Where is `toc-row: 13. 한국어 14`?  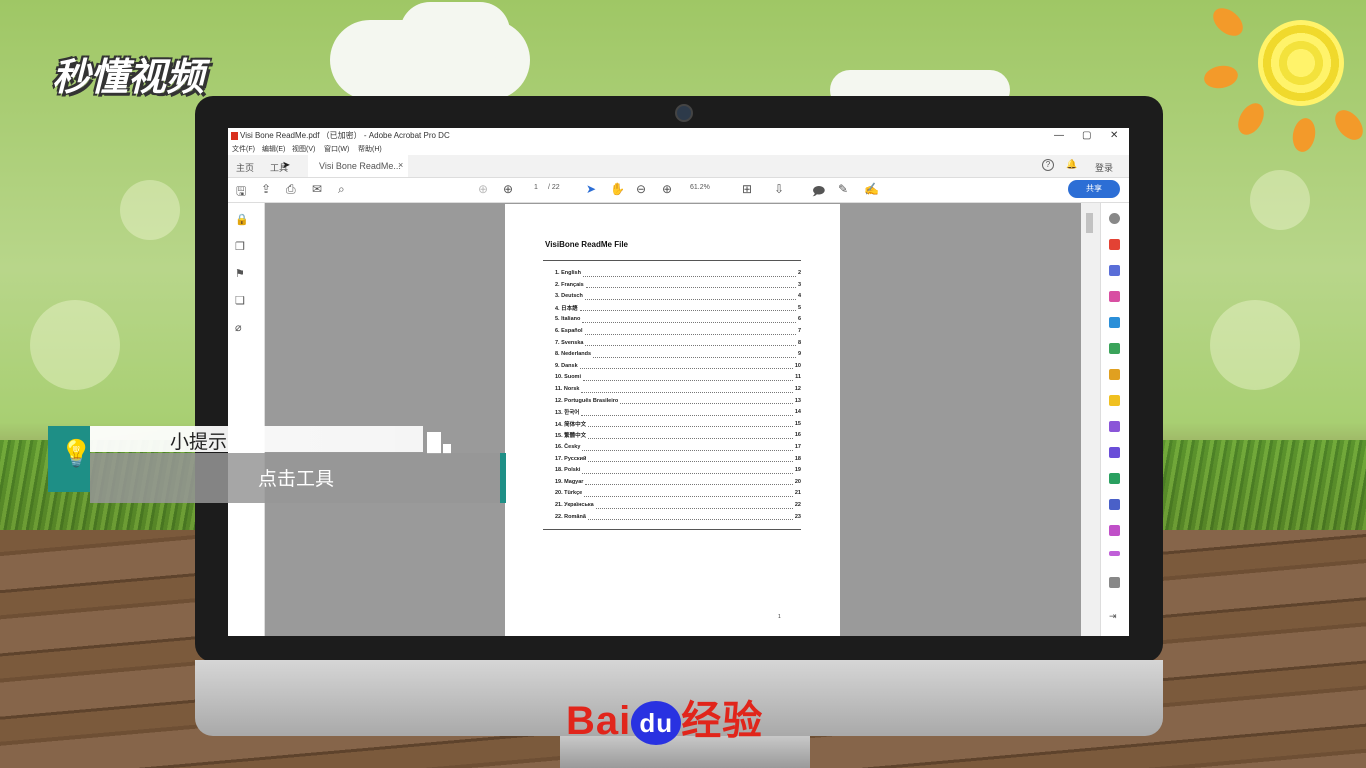 toc-row: 13. 한국어 14 is located at coordinates (678, 412).